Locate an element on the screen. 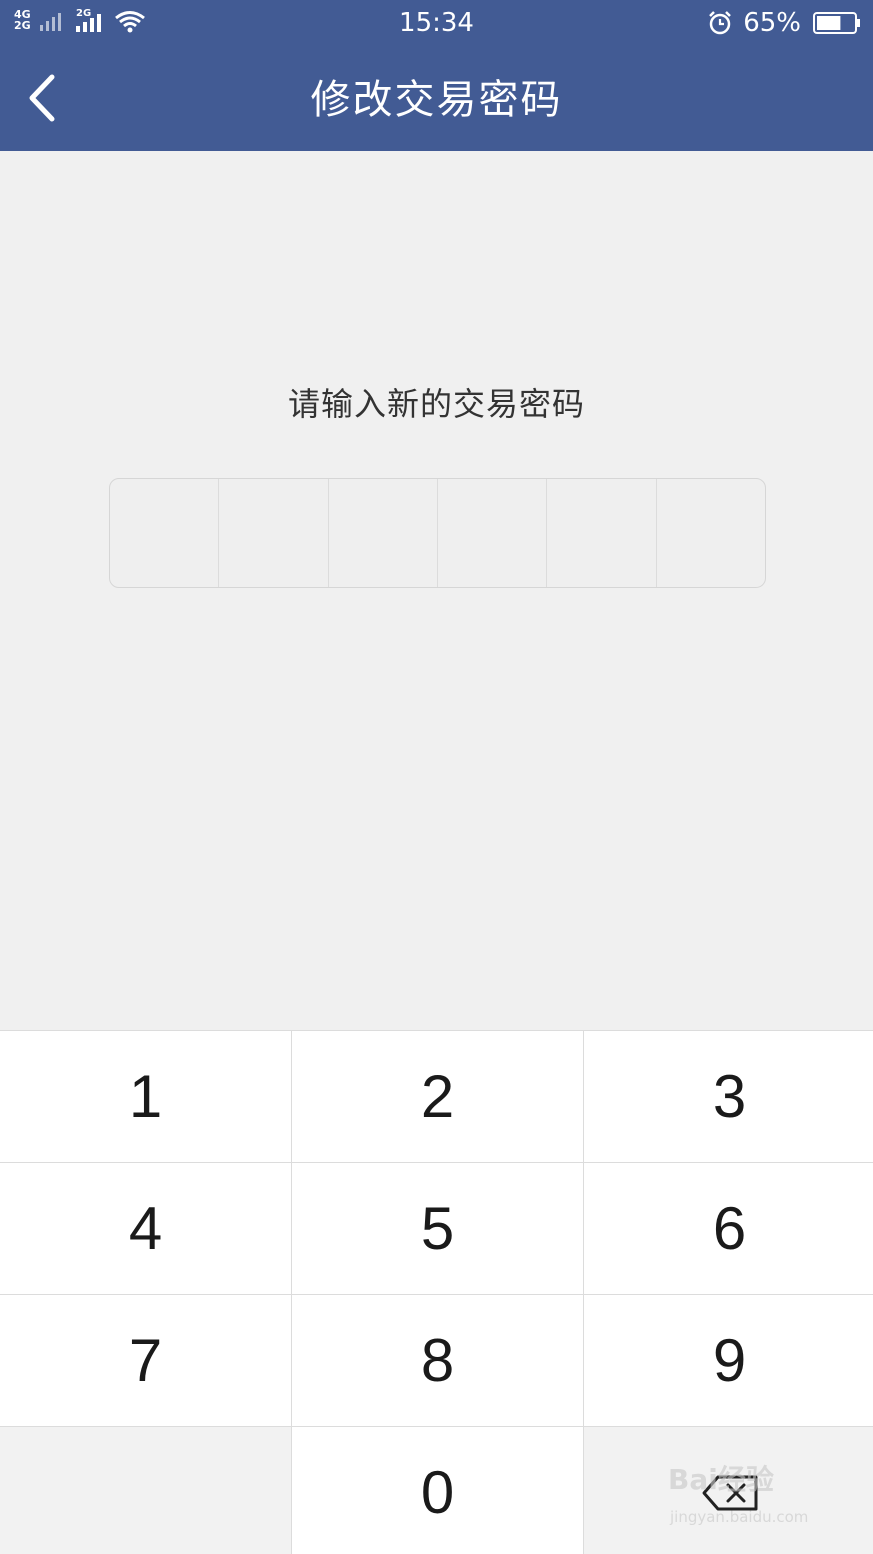 Image resolution: width=873 pixels, height=1554 pixels. key-5: 5 is located at coordinates (437, 1228).